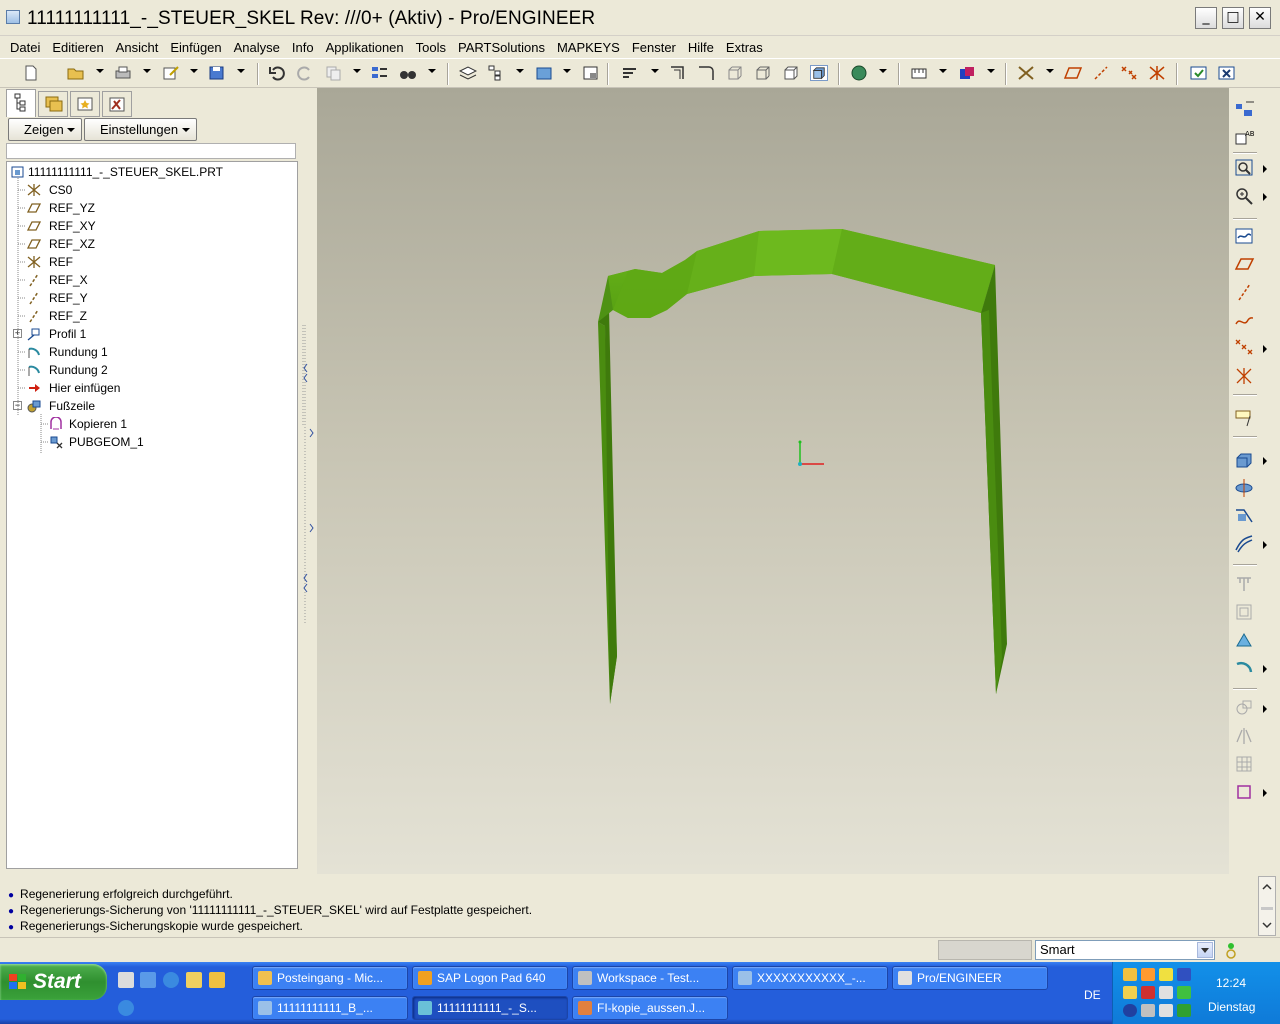 The width and height of the screenshot is (1280, 1024). What do you see at coordinates (501, 47) in the screenshot?
I see `menu-partsolutions: PARTSolutions` at bounding box center [501, 47].